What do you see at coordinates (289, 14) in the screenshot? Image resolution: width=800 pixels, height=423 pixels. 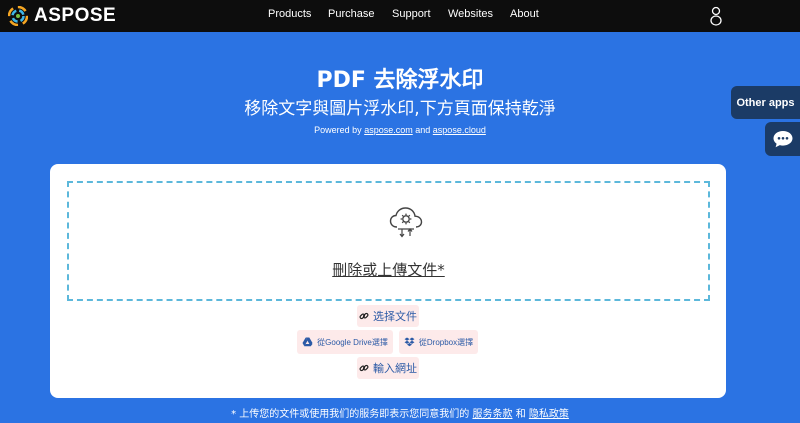 I see `nav-products: Products` at bounding box center [289, 14].